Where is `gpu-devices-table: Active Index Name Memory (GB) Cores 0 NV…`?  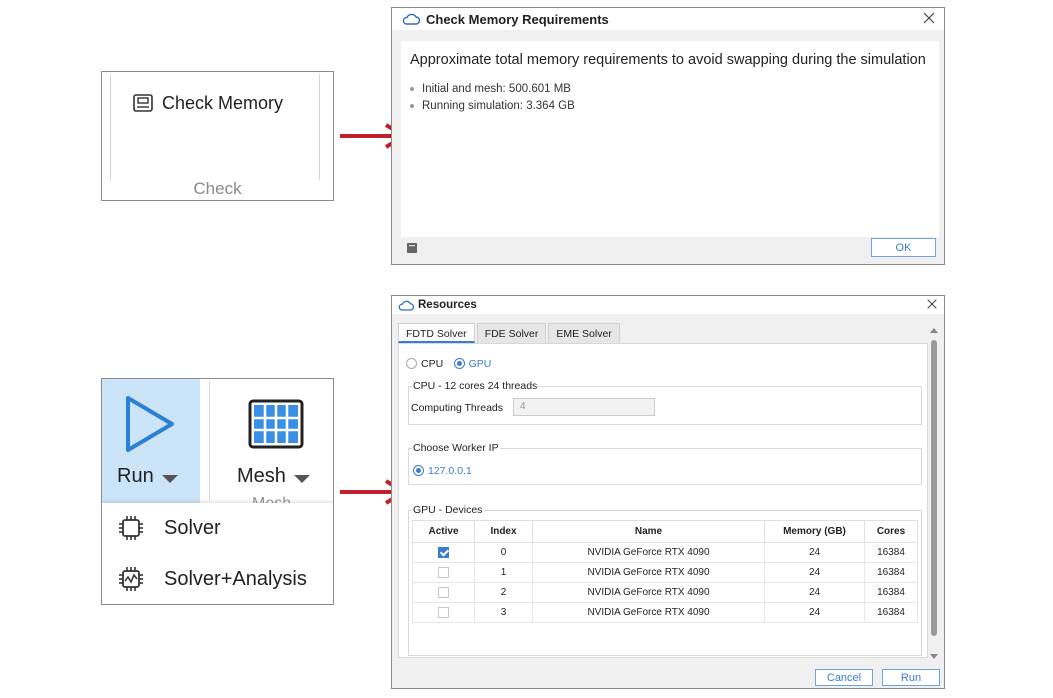 gpu-devices-table: Active Index Name Memory (GB) Cores 0 NV… is located at coordinates (665, 571).